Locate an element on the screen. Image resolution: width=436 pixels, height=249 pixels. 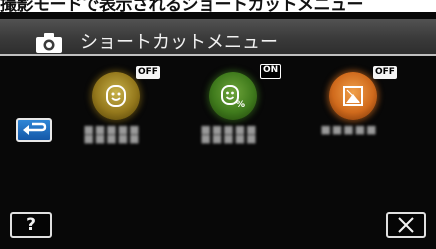
title-divider is located at coordinates (218, 55).